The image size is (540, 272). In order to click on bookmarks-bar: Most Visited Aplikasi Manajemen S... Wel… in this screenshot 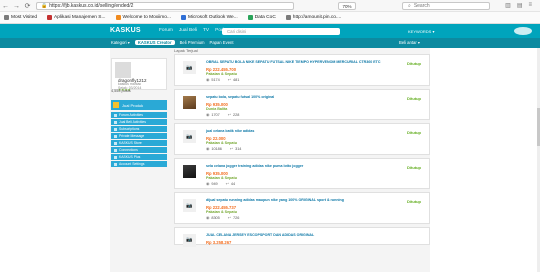, I will do `click(270, 18)`.